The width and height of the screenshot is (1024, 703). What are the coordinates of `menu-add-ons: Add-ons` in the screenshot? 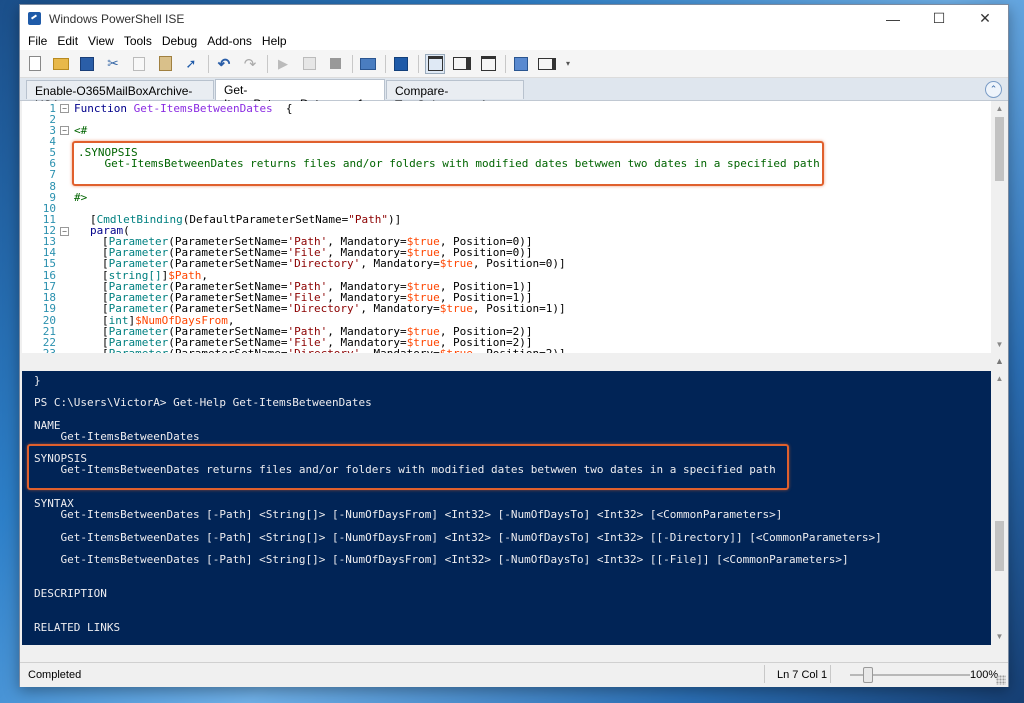 It's located at (230, 41).